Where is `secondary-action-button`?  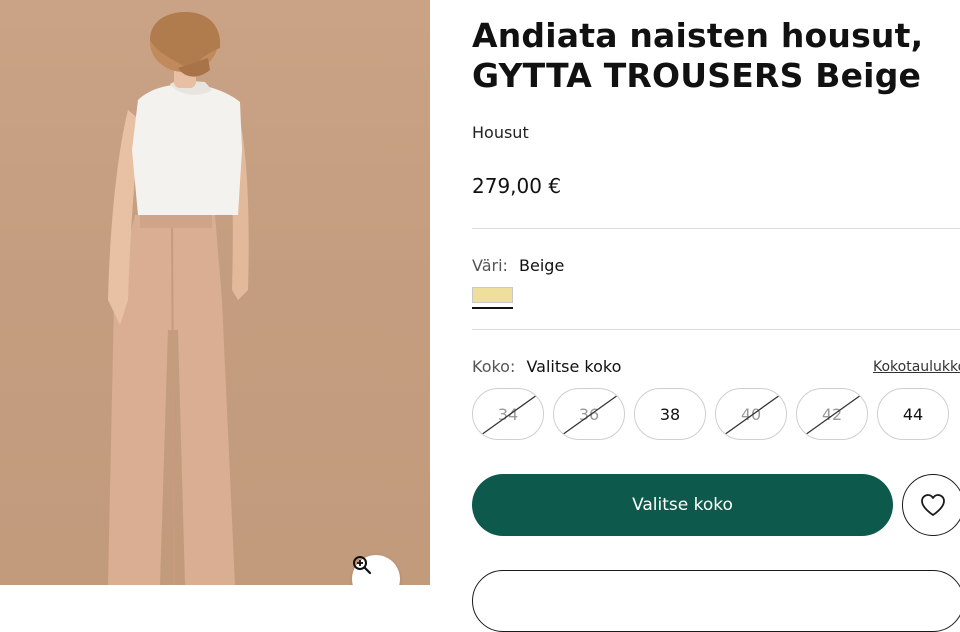
secondary-action-button is located at coordinates (716, 601).